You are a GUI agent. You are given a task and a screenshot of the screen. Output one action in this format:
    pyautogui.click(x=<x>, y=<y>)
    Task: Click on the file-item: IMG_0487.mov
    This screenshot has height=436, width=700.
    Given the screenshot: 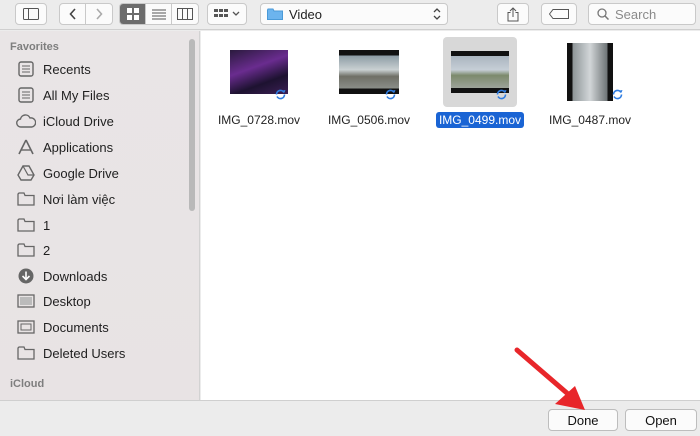 What is the action you would take?
    pyautogui.click(x=590, y=85)
    